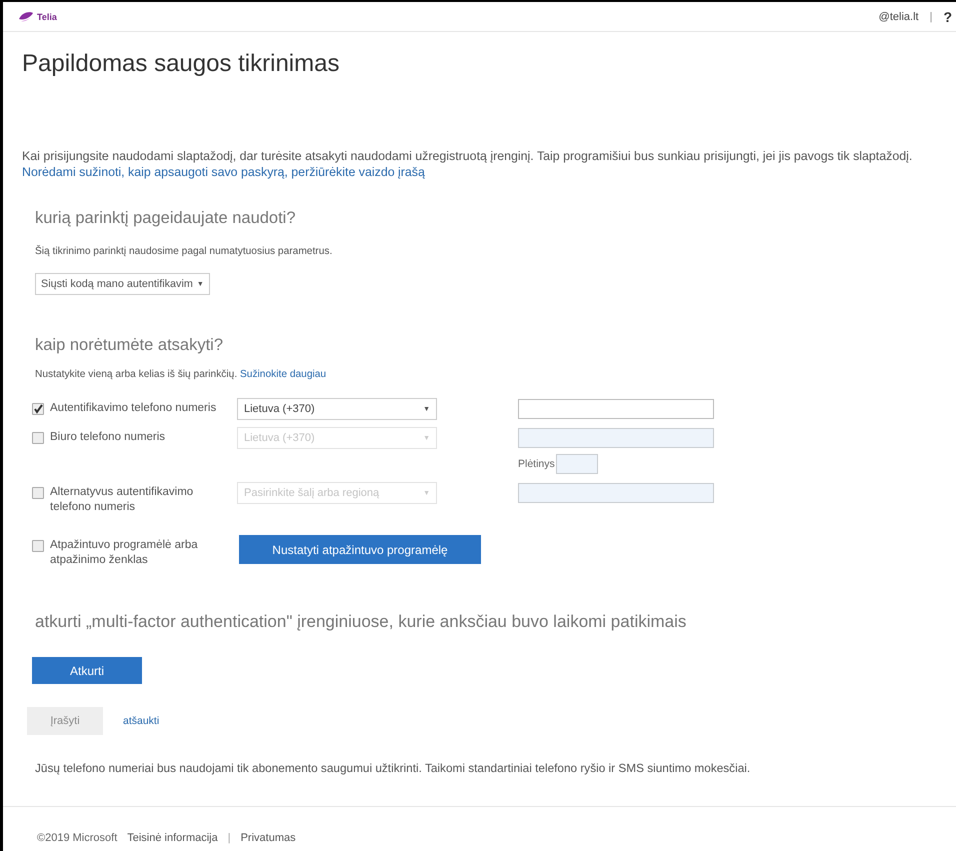  What do you see at coordinates (223, 172) in the screenshot?
I see `video-link: Norėdami sužinoti, kaip apsaugoti savo paskyrą, peržiūrėkite vaizdo įrašą` at bounding box center [223, 172].